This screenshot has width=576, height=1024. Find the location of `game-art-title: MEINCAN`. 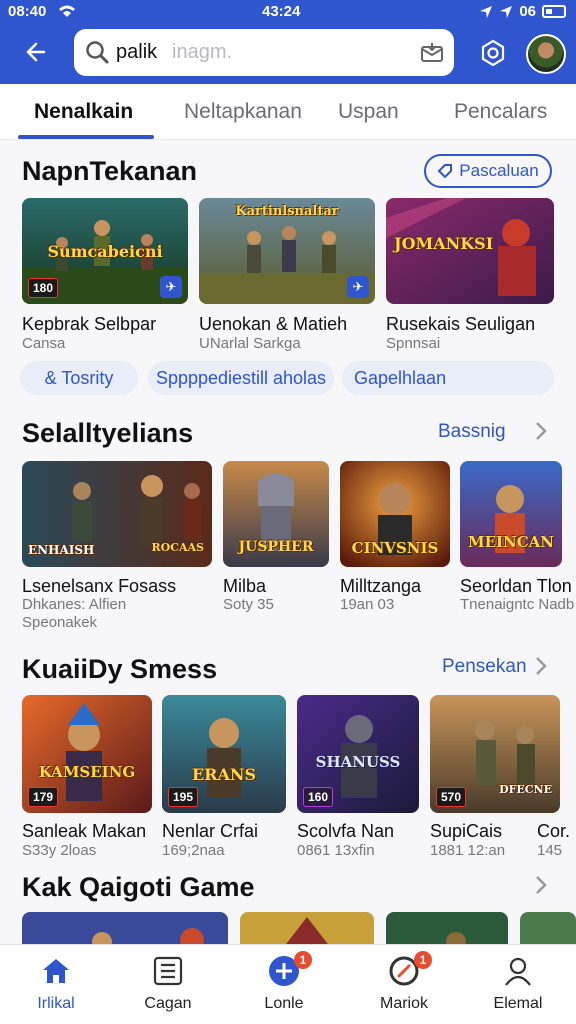

game-art-title: MEINCAN is located at coordinates (511, 542).